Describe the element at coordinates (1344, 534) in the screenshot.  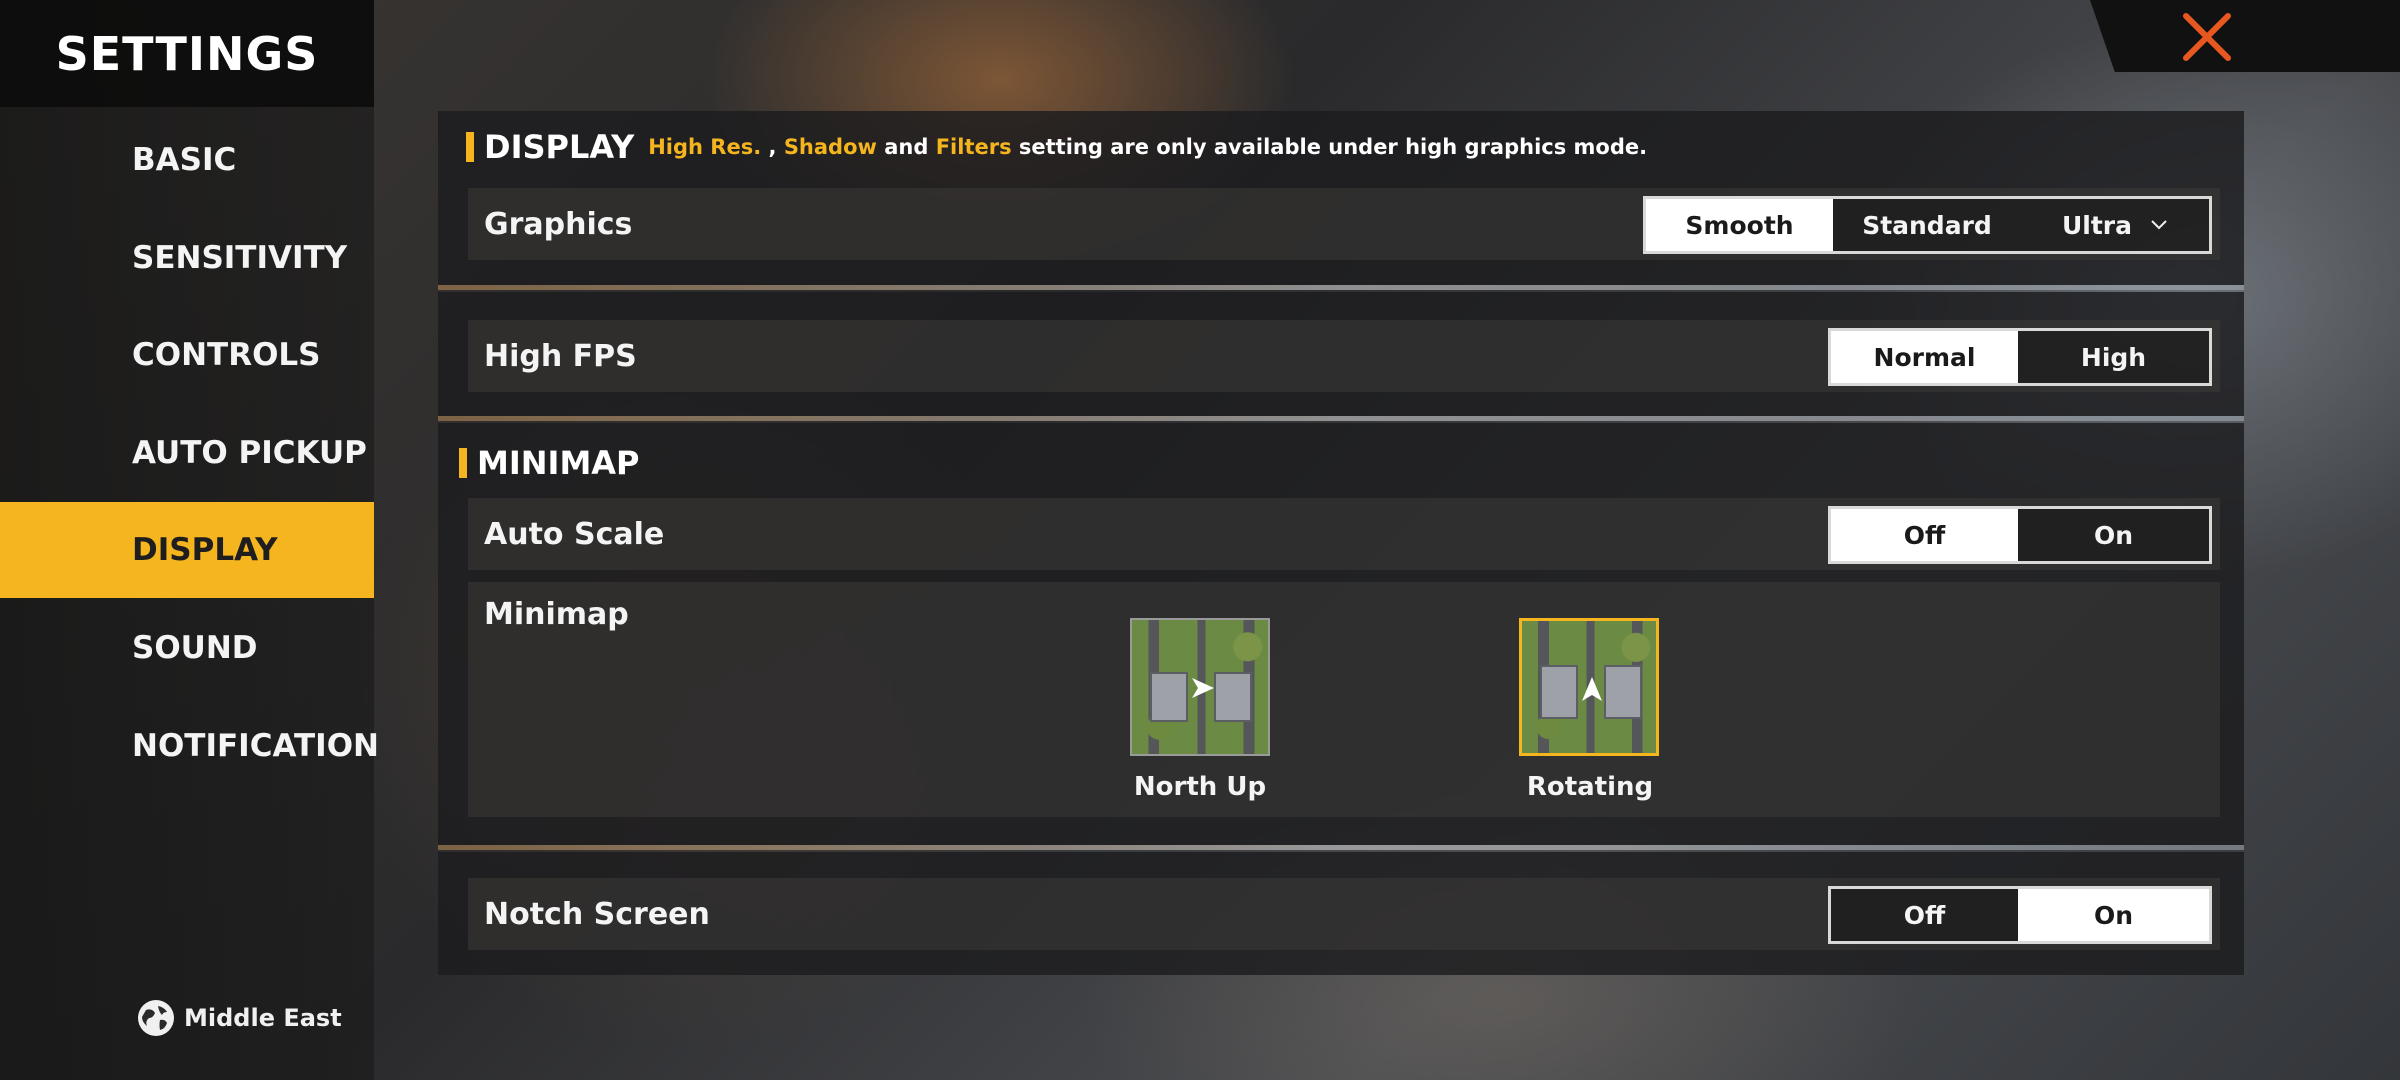
I see `auto-scale-row: Auto Scale Off On` at that location.